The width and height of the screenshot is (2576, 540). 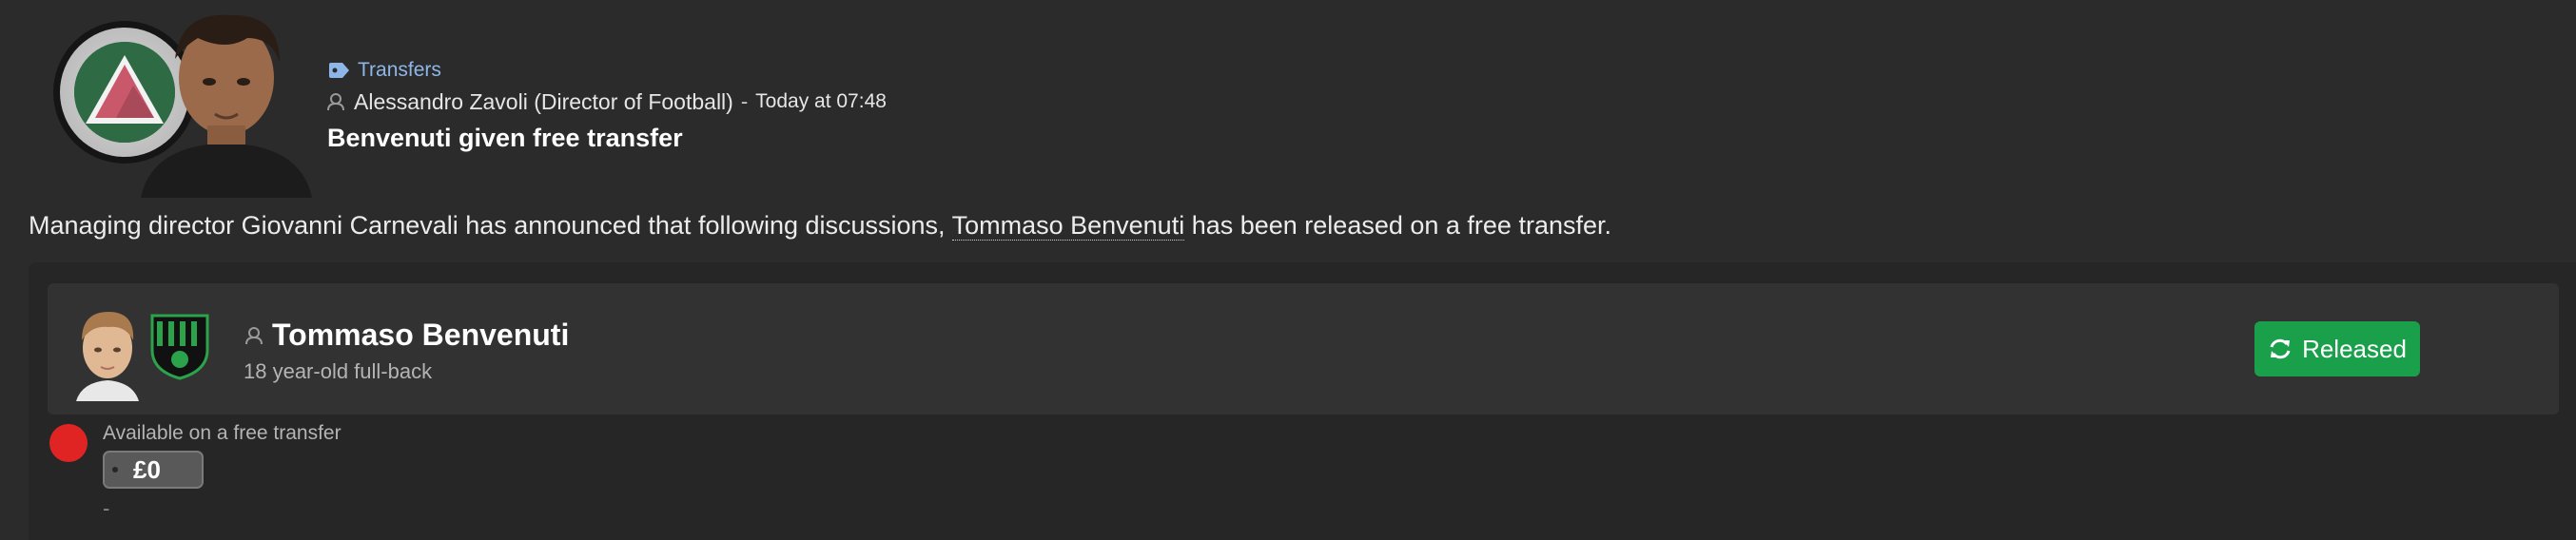 What do you see at coordinates (107, 353) in the screenshot?
I see `player-portrait` at bounding box center [107, 353].